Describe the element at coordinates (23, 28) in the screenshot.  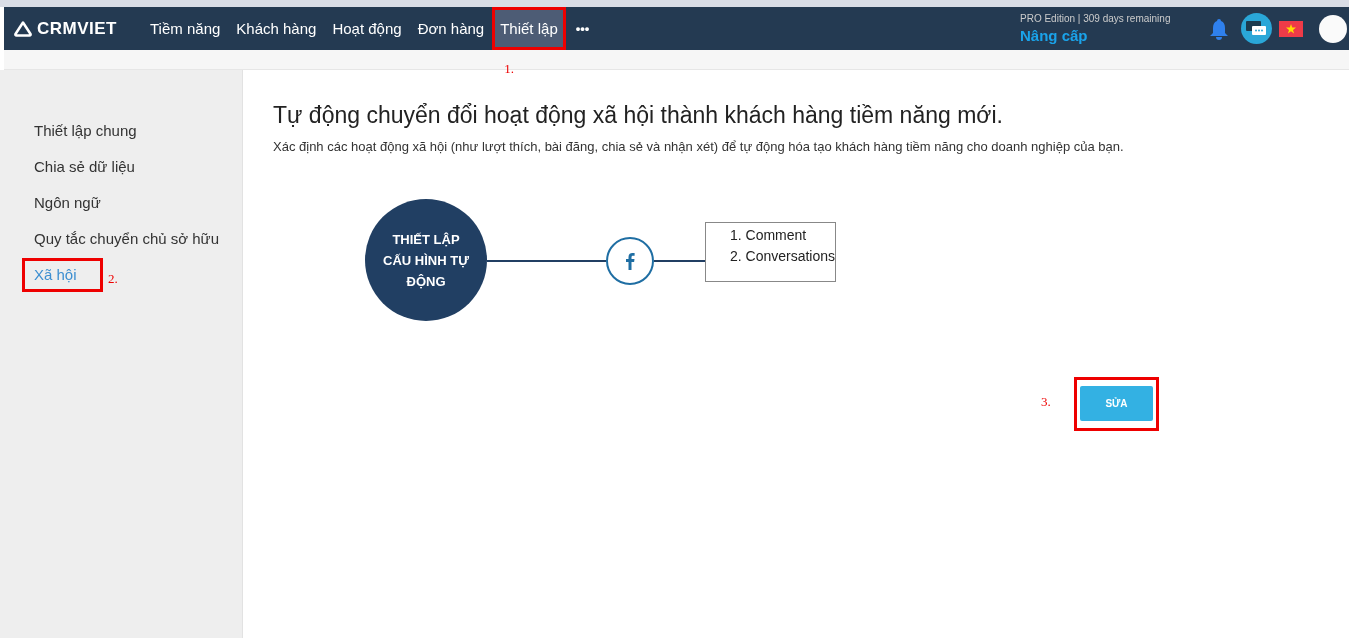
I see `logo-icon` at that location.